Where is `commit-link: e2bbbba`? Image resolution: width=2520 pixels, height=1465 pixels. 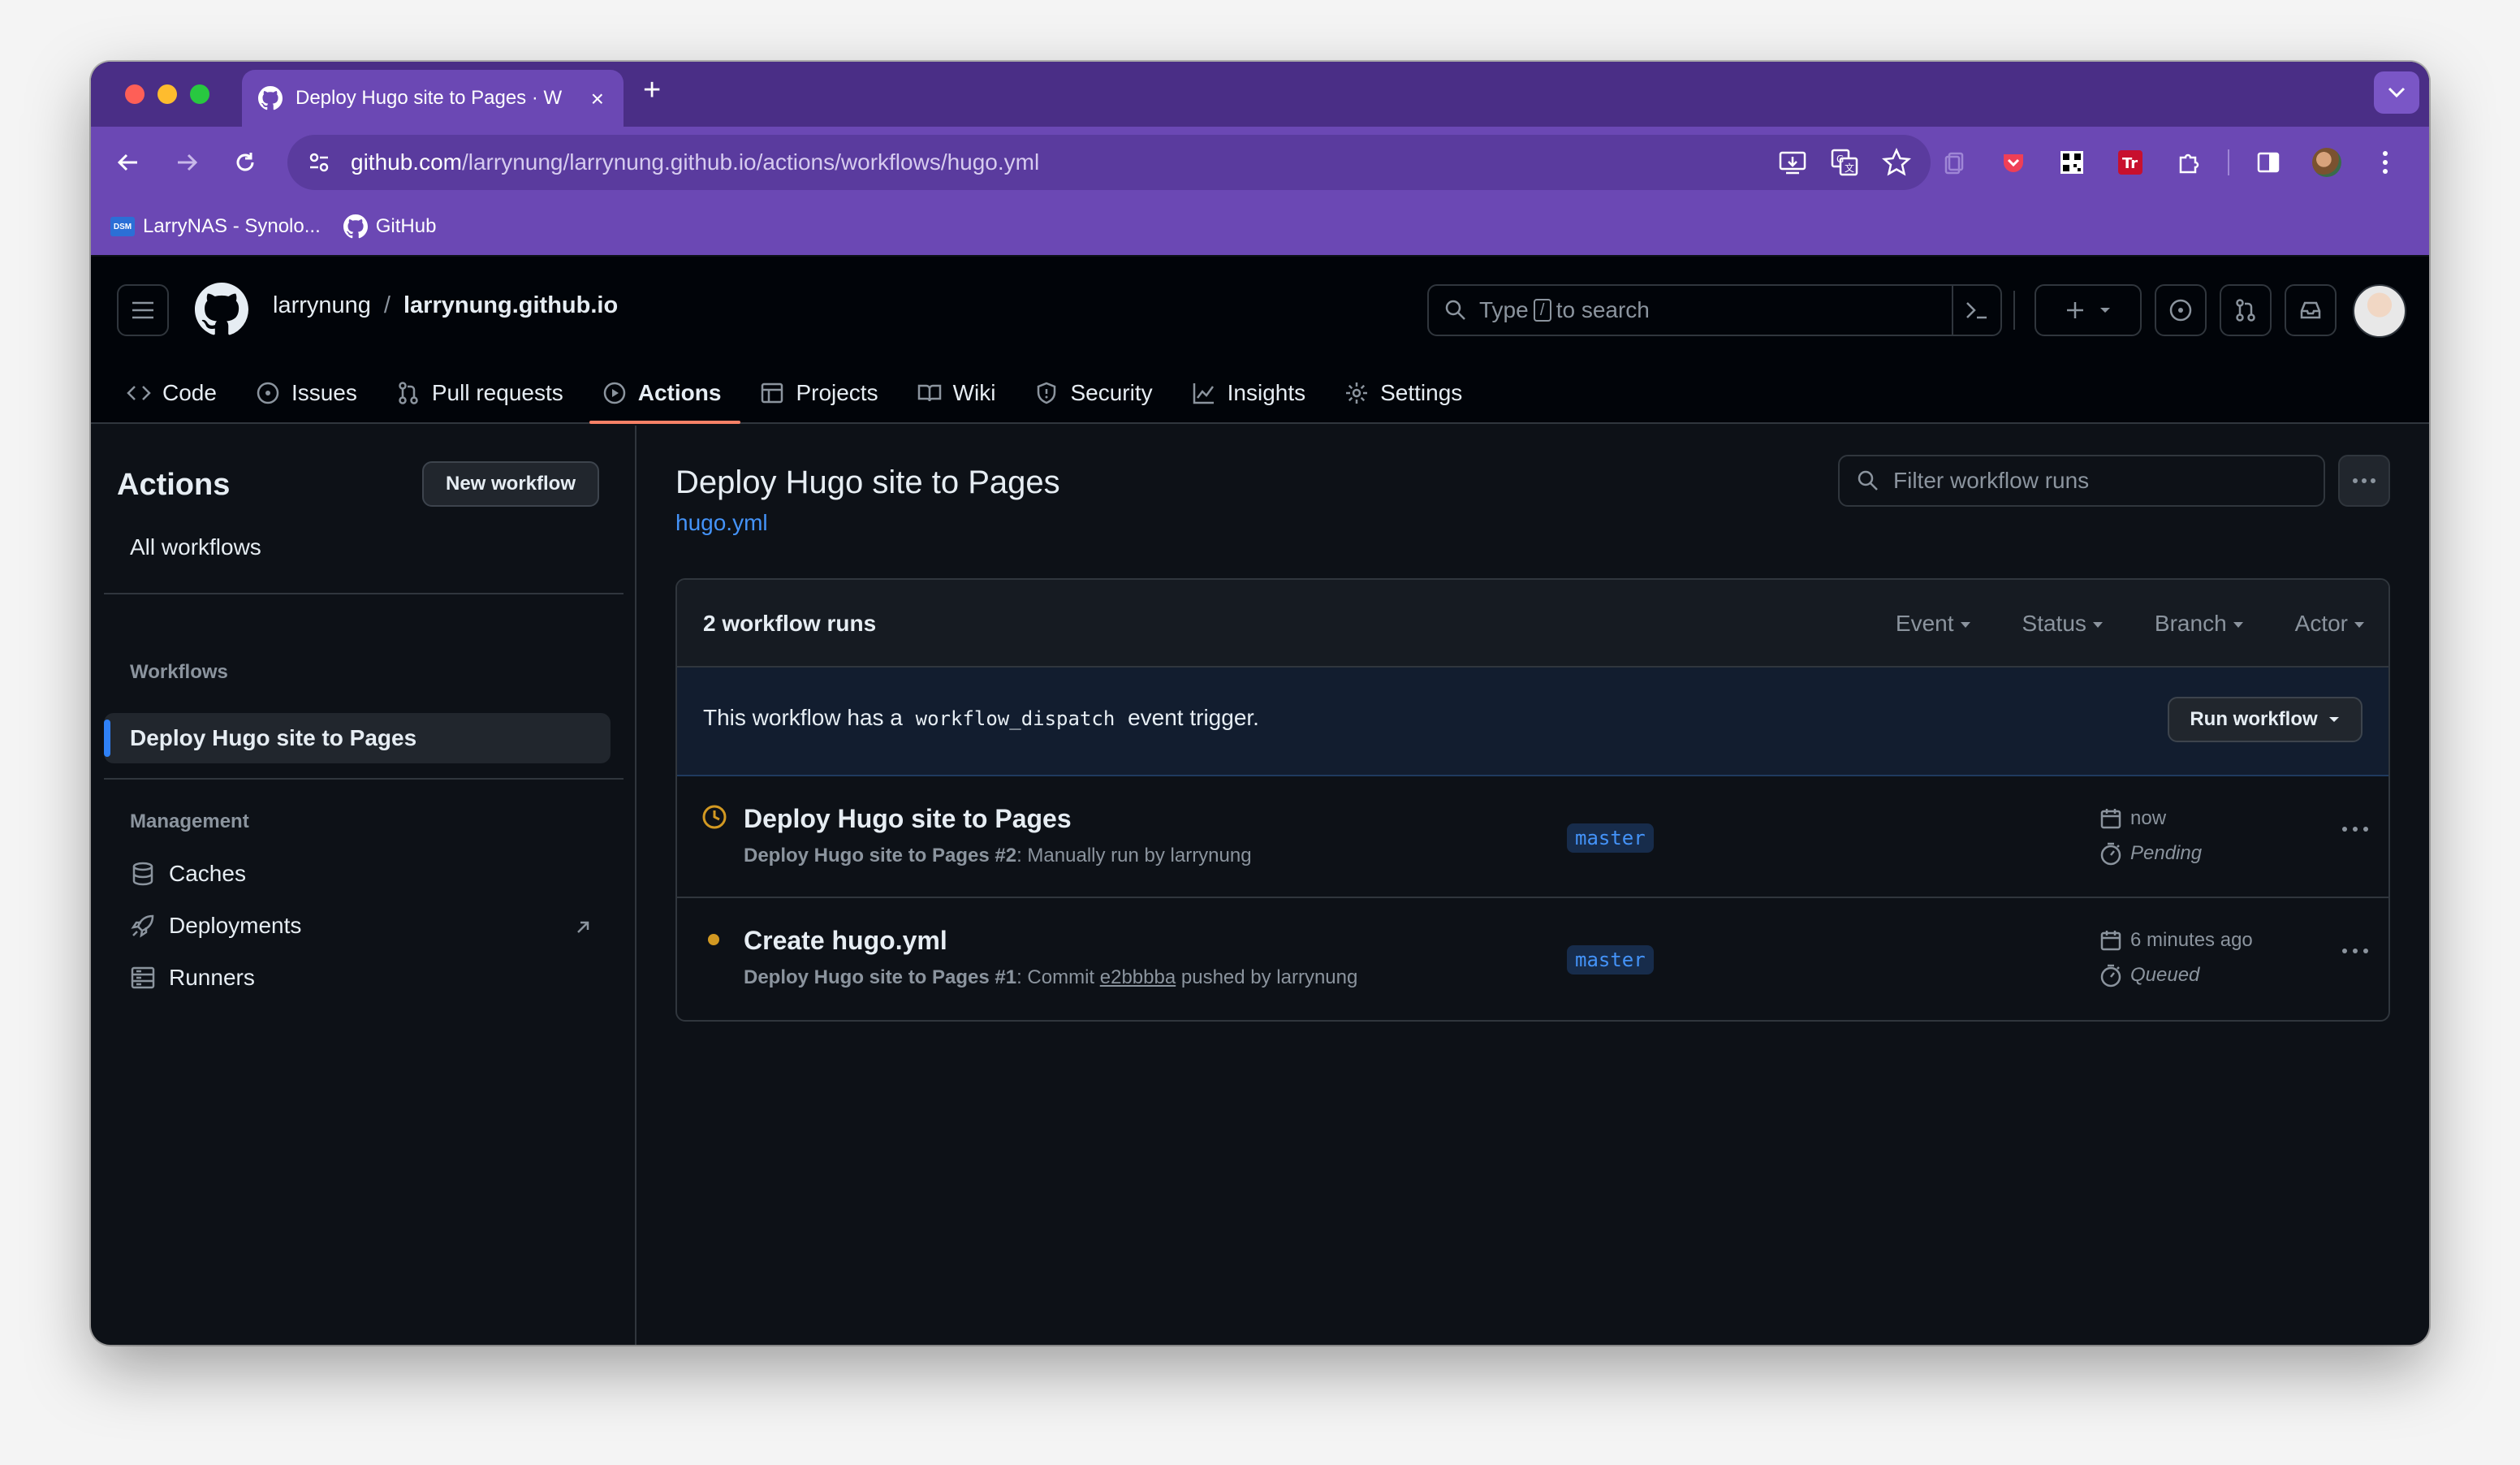 commit-link: e2bbbba is located at coordinates (1138, 977).